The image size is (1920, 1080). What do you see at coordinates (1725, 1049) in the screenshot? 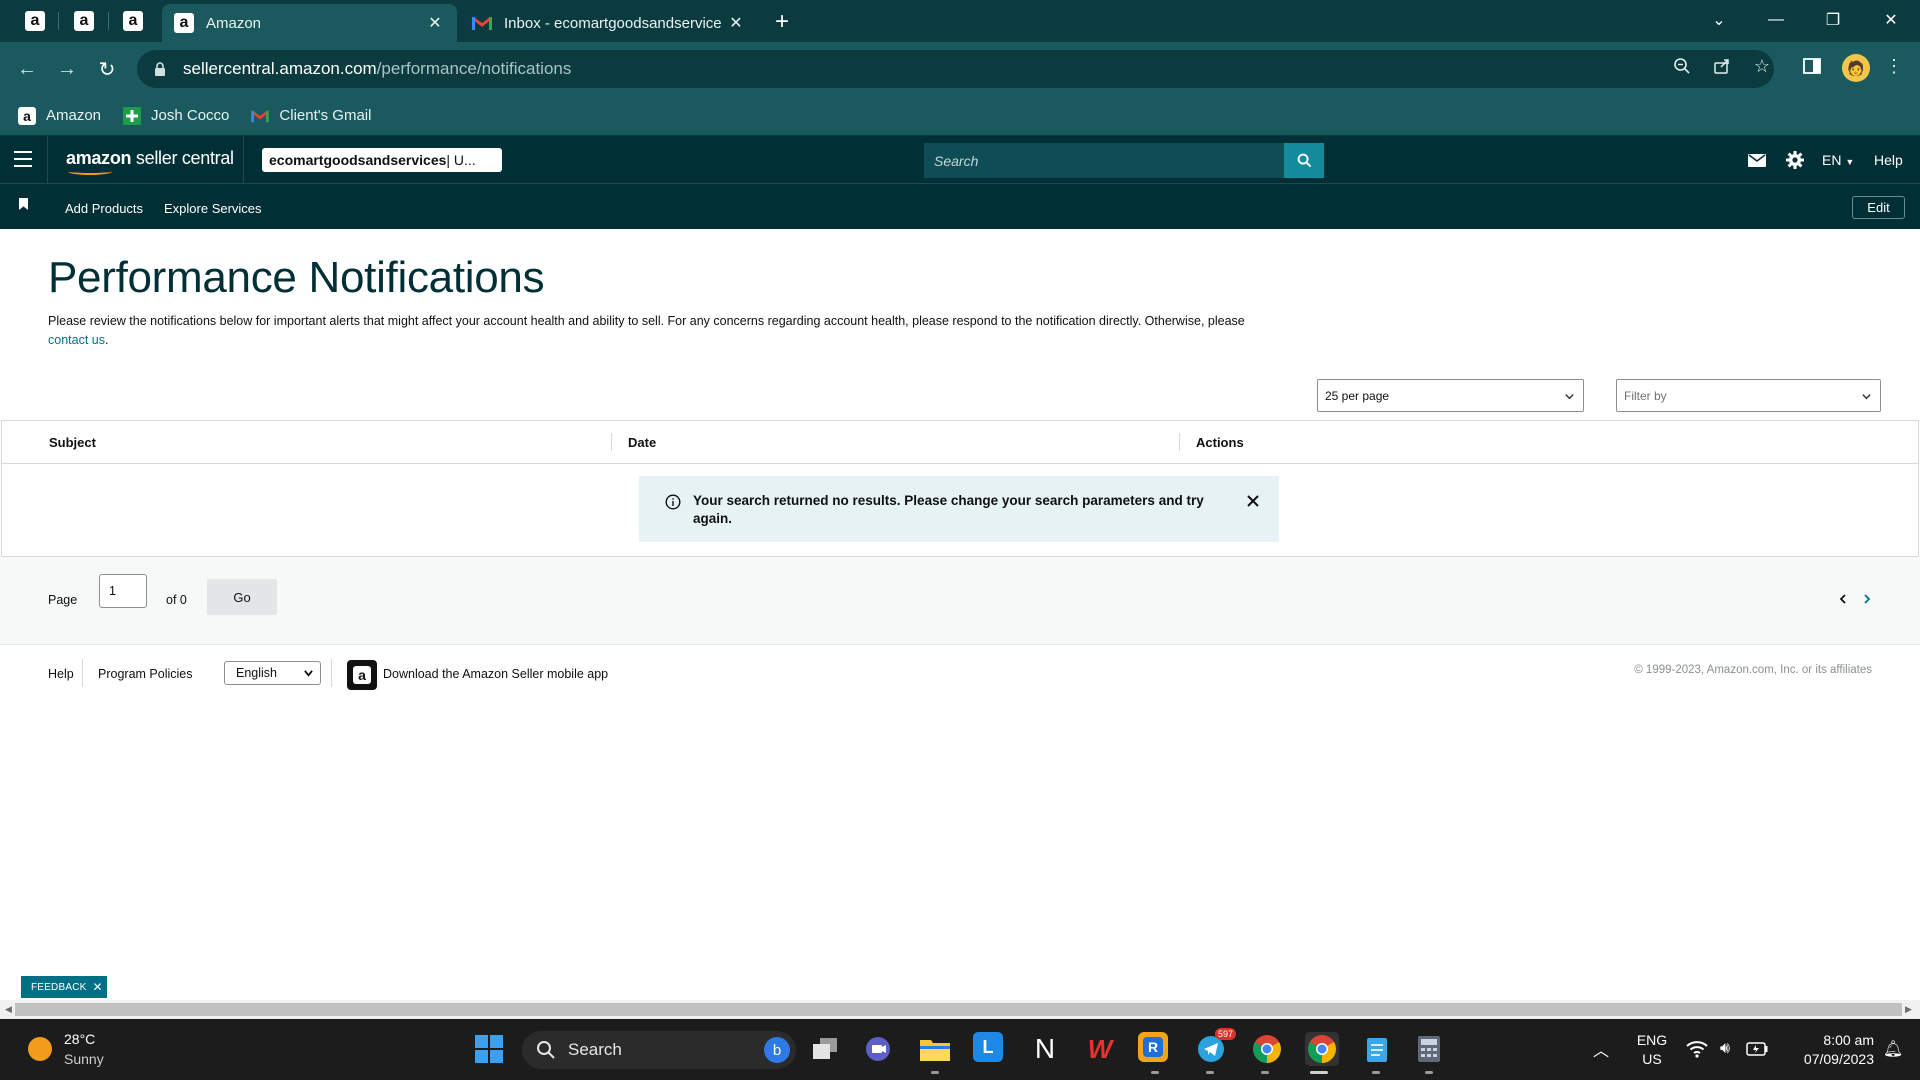
I see `volume-icon: 🔊︎` at bounding box center [1725, 1049].